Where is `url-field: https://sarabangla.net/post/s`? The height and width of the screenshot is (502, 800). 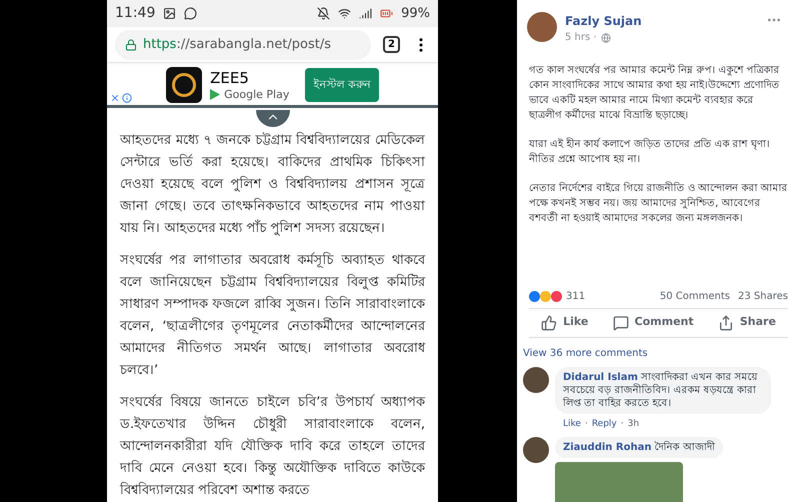 url-field: https://sarabangla.net/post/s is located at coordinates (243, 45).